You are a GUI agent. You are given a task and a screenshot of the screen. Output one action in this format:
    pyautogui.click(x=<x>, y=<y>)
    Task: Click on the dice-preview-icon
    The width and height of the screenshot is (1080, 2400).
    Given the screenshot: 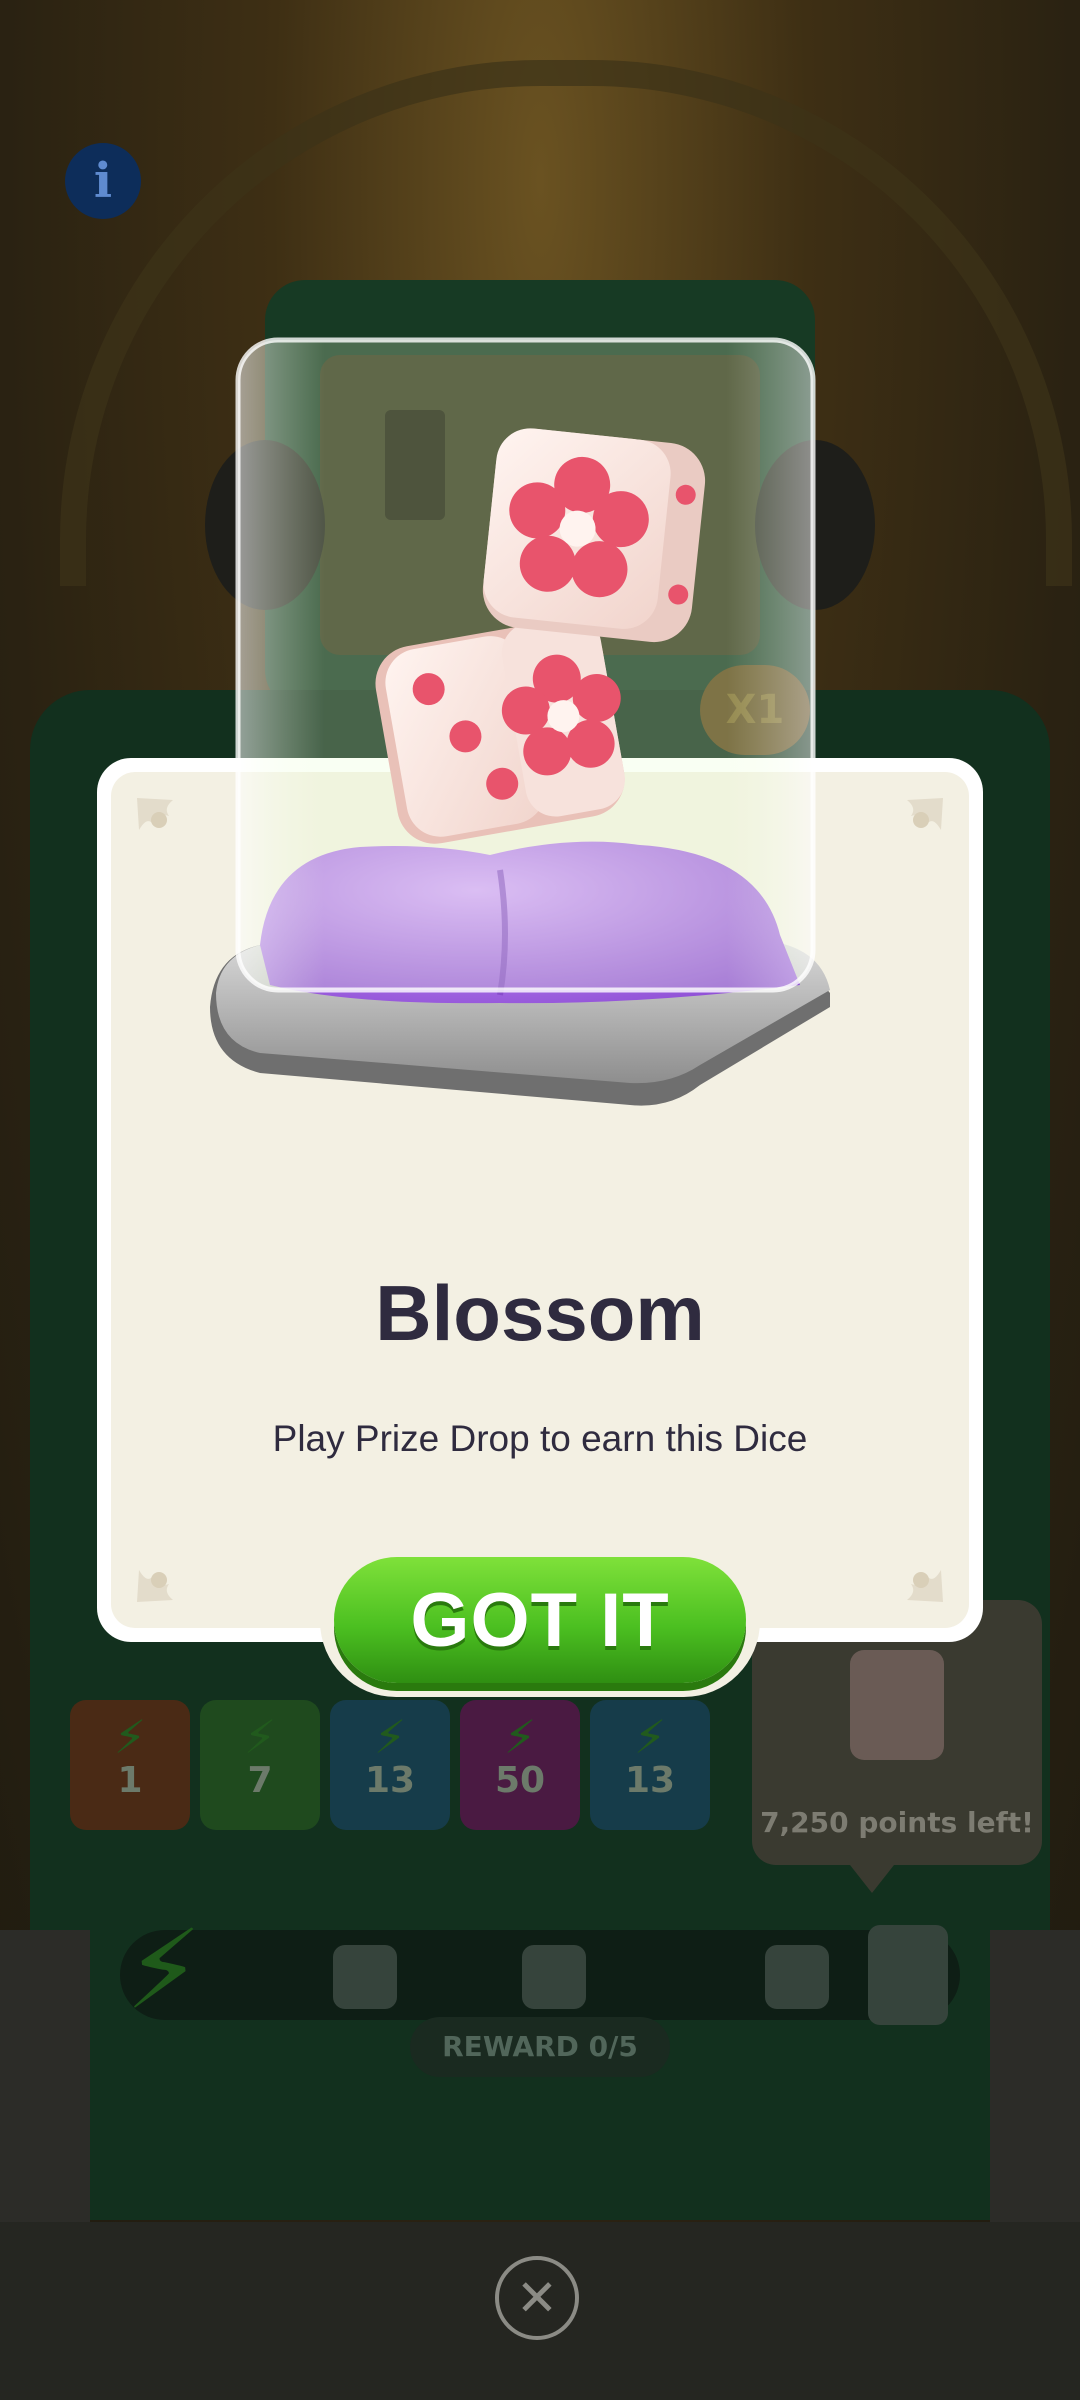 What is the action you would take?
    pyautogui.click(x=897, y=1705)
    